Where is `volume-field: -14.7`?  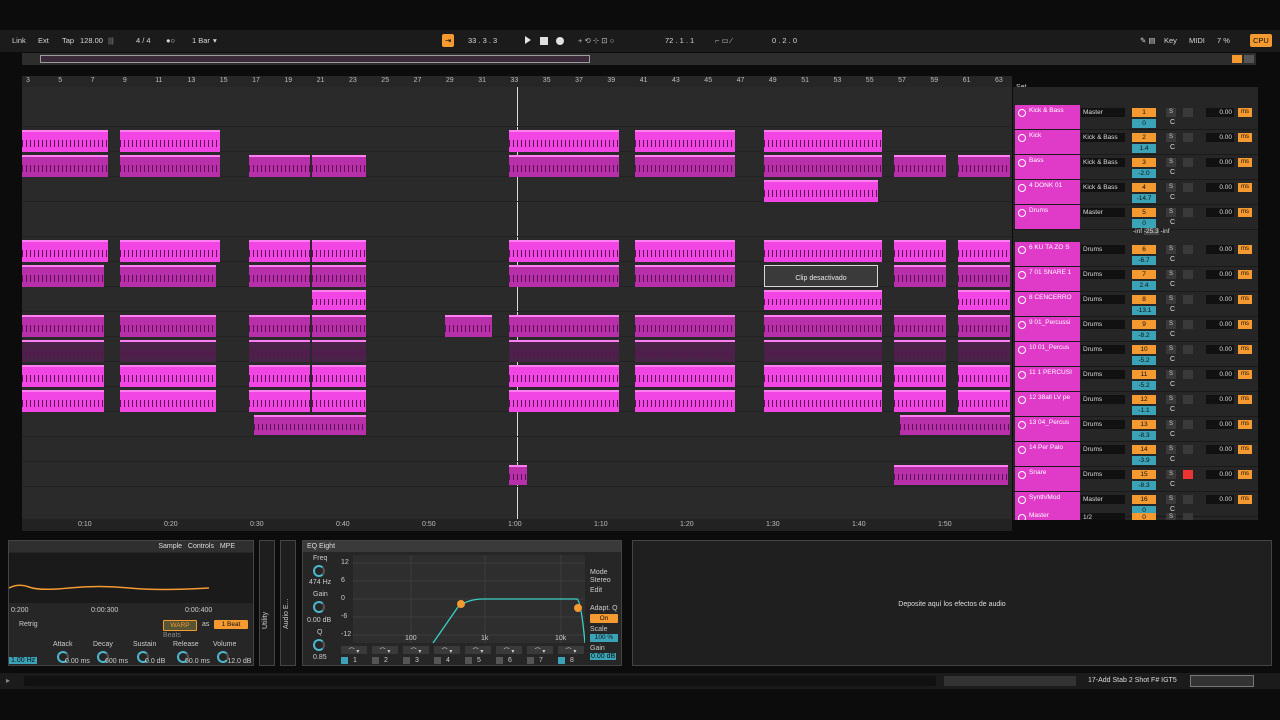
volume-field: -14.7 is located at coordinates (1144, 198).